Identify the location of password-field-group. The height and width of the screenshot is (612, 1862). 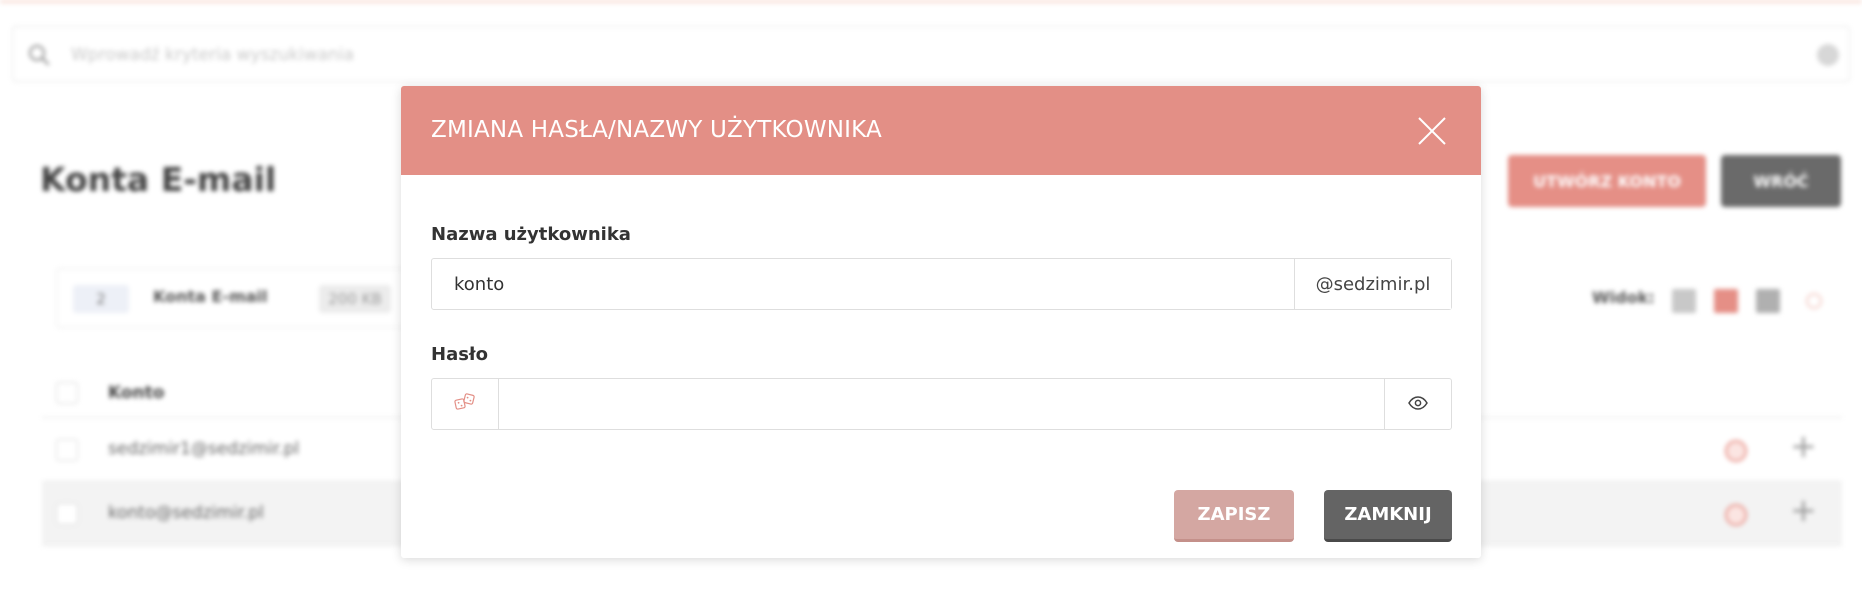
(941, 404).